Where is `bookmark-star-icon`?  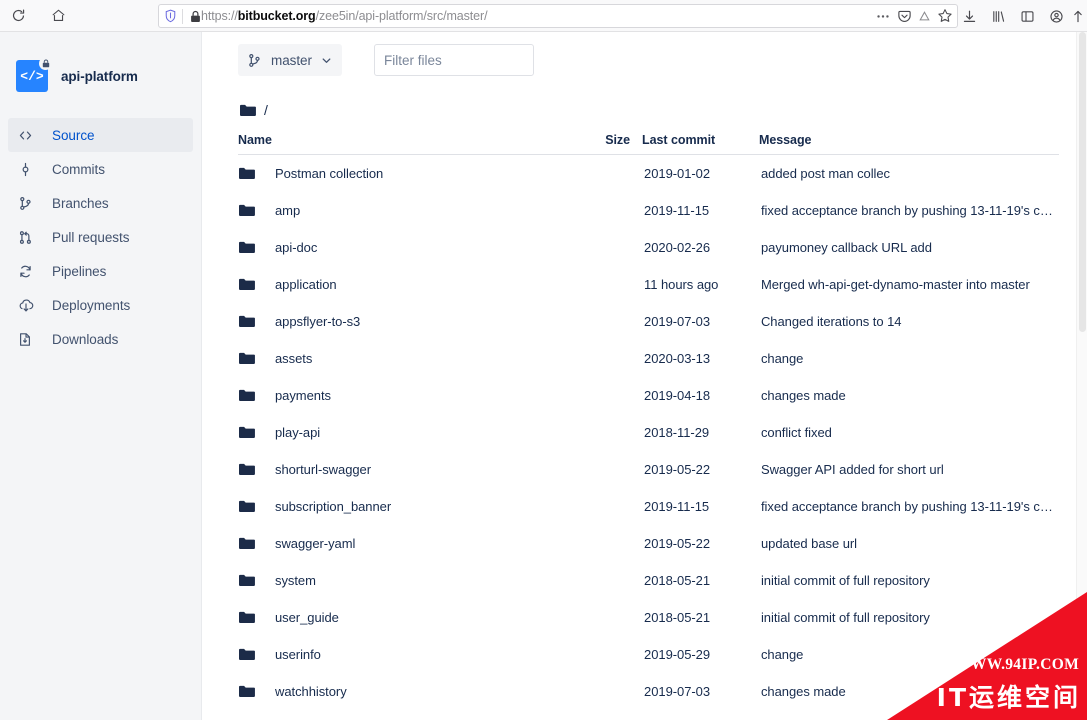
bookmark-star-icon is located at coordinates (945, 16).